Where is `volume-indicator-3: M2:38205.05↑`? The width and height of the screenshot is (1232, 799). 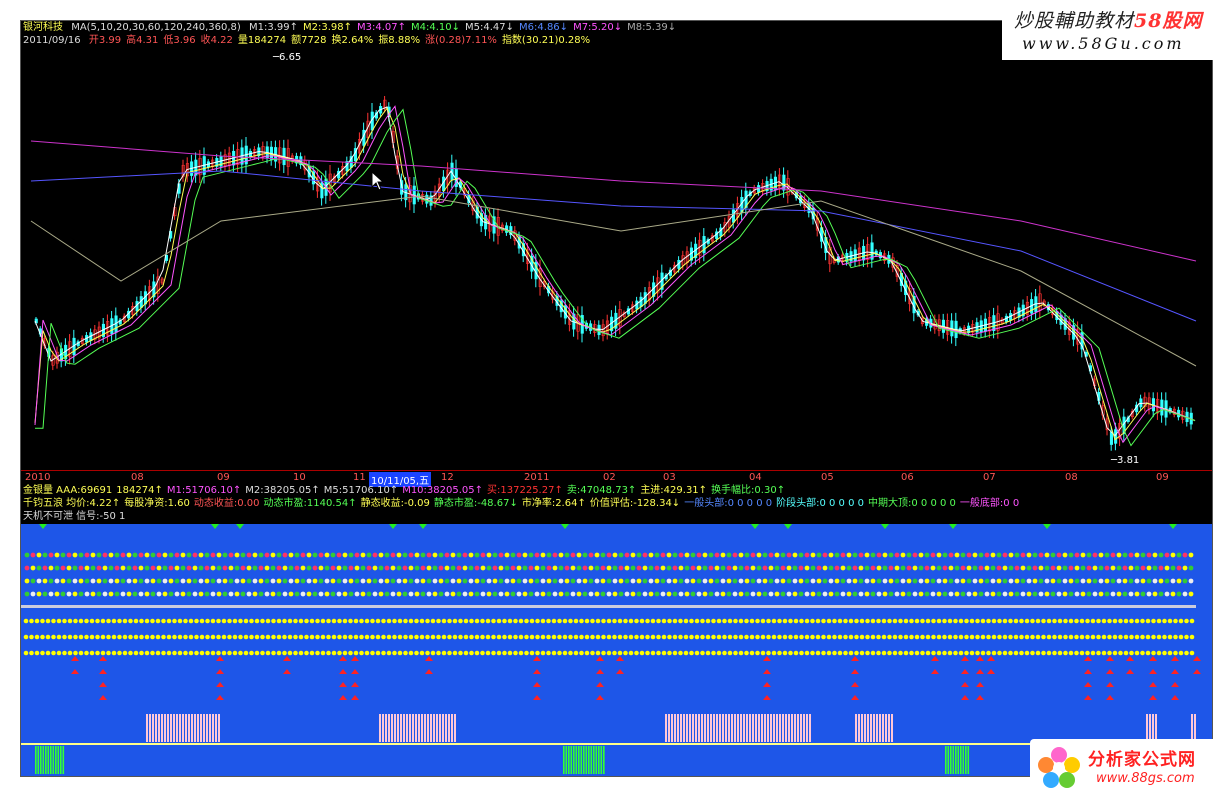
volume-indicator-3: M2:38205.05↑ is located at coordinates (282, 490).